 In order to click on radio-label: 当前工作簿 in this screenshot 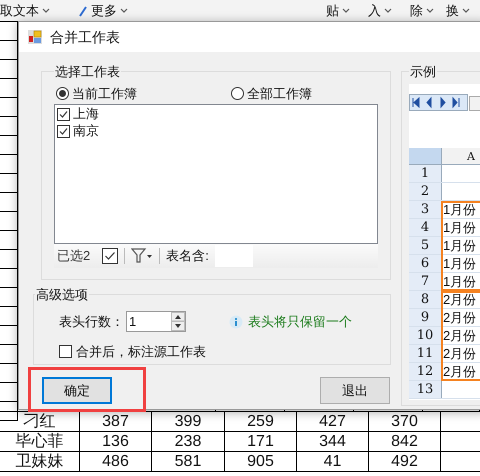, I will do `click(104, 94)`.